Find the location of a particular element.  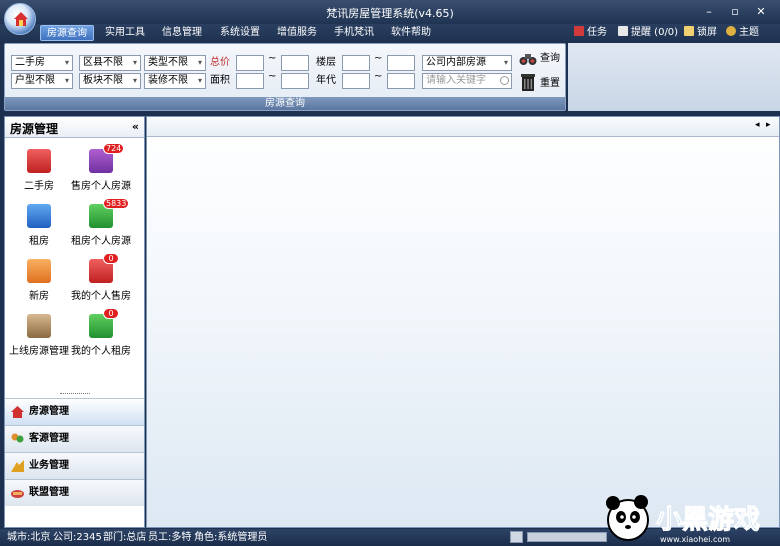

maximize-button: ▫ is located at coordinates (735, 12).